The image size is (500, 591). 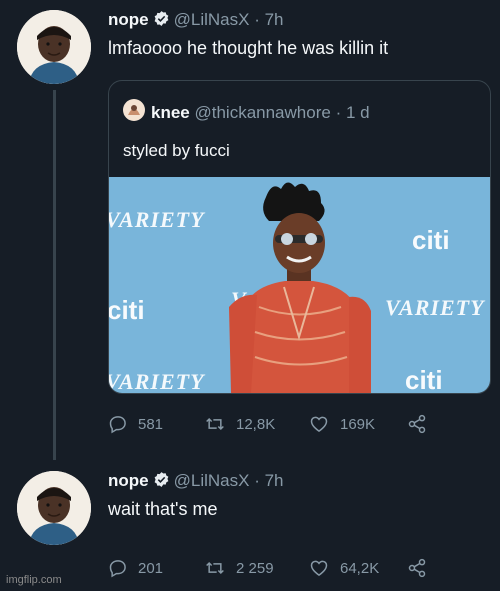 I want to click on quote-avatar-icon, so click(x=134, y=112).